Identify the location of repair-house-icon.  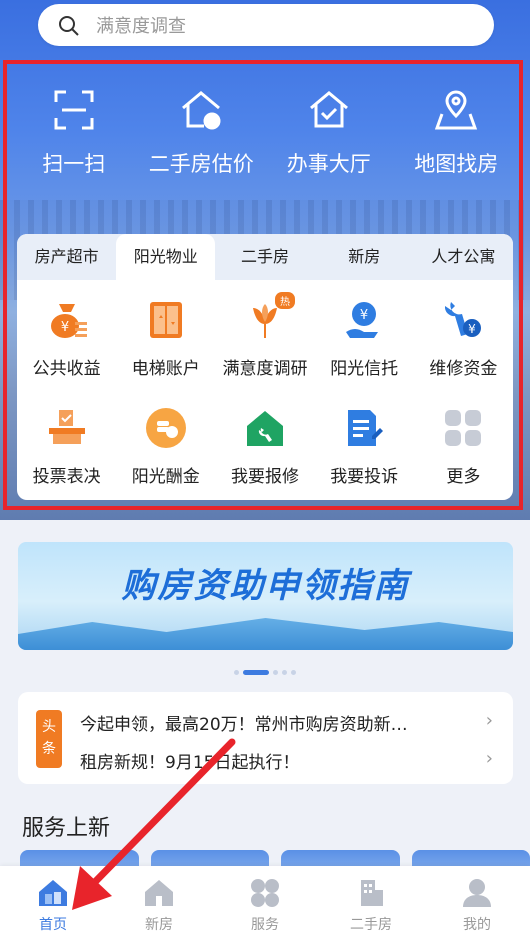
(264, 428).